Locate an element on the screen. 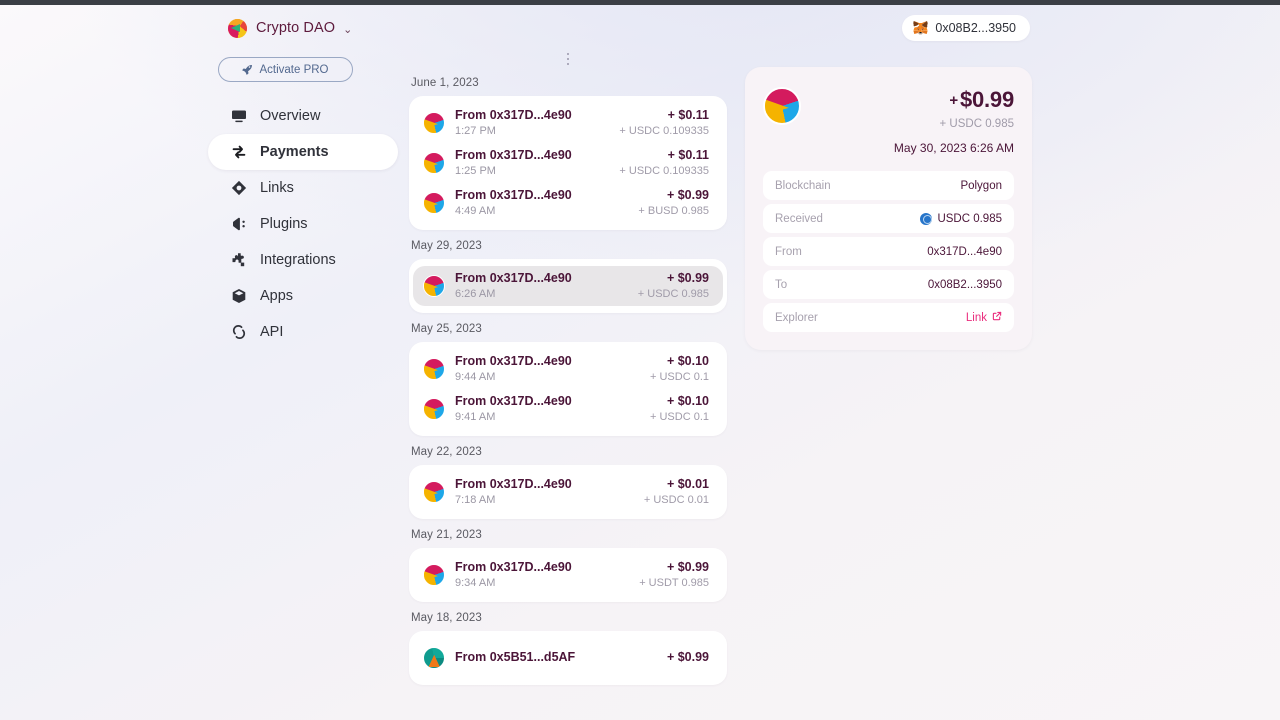 Image resolution: width=1280 pixels, height=720 pixels. payment-row: From 0x5B51...d5AF + $0.99 is located at coordinates (568, 658).